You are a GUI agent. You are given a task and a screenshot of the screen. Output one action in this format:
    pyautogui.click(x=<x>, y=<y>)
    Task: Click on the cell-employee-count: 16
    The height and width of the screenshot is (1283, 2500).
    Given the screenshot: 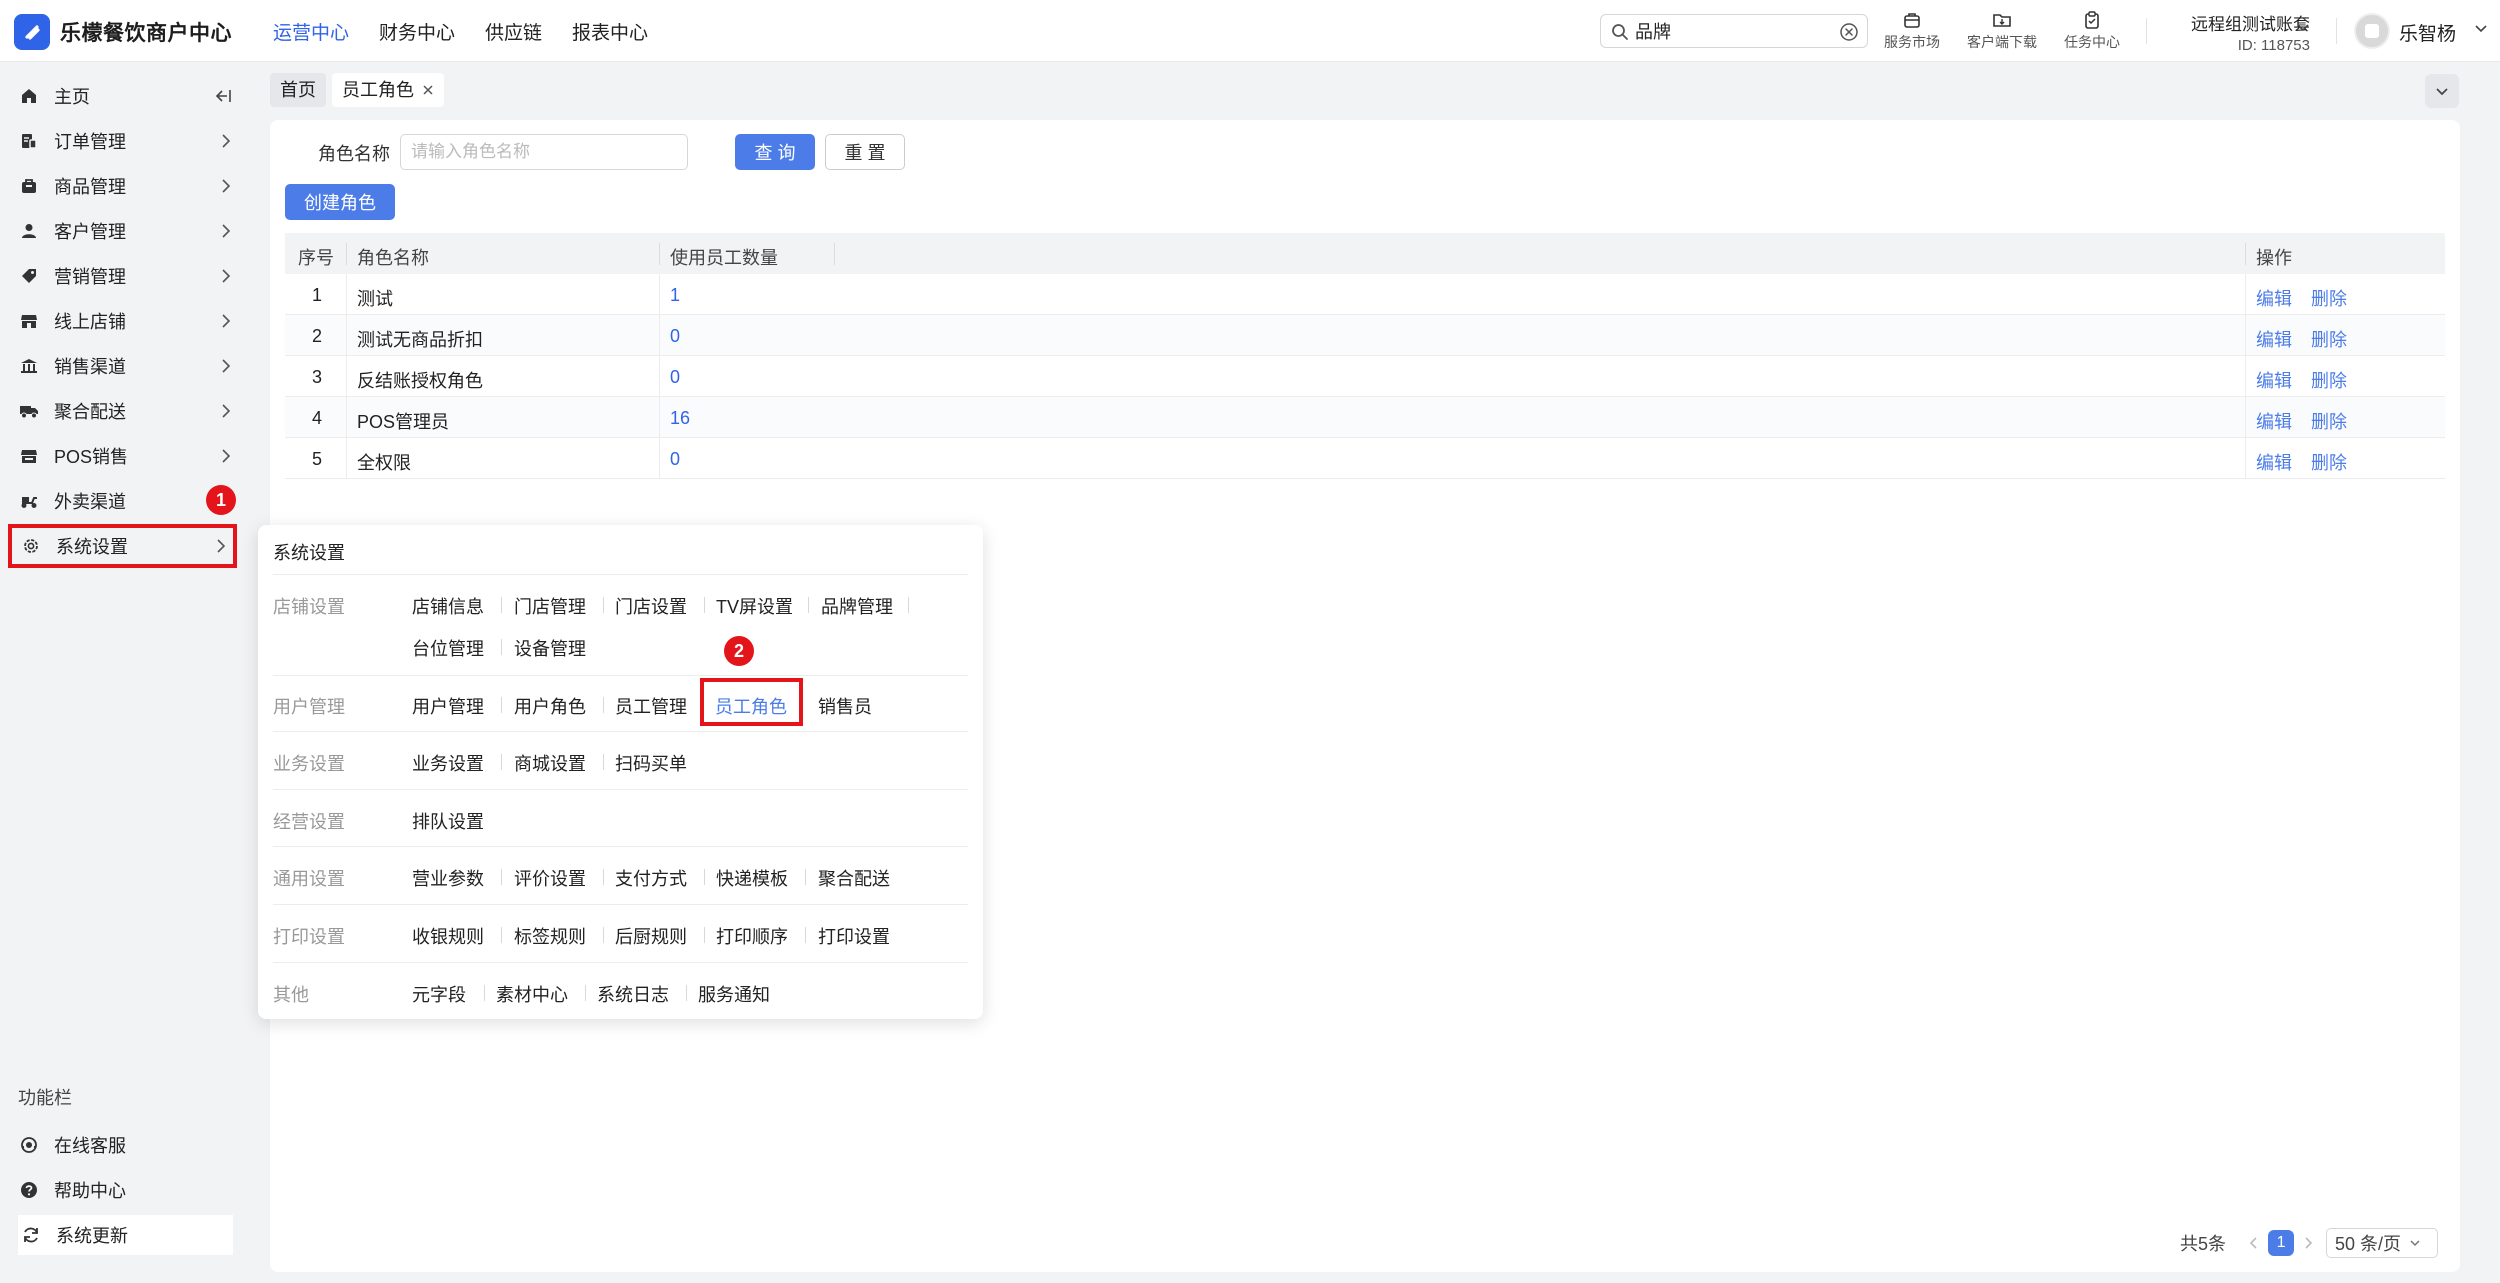 What is the action you would take?
    pyautogui.click(x=680, y=418)
    